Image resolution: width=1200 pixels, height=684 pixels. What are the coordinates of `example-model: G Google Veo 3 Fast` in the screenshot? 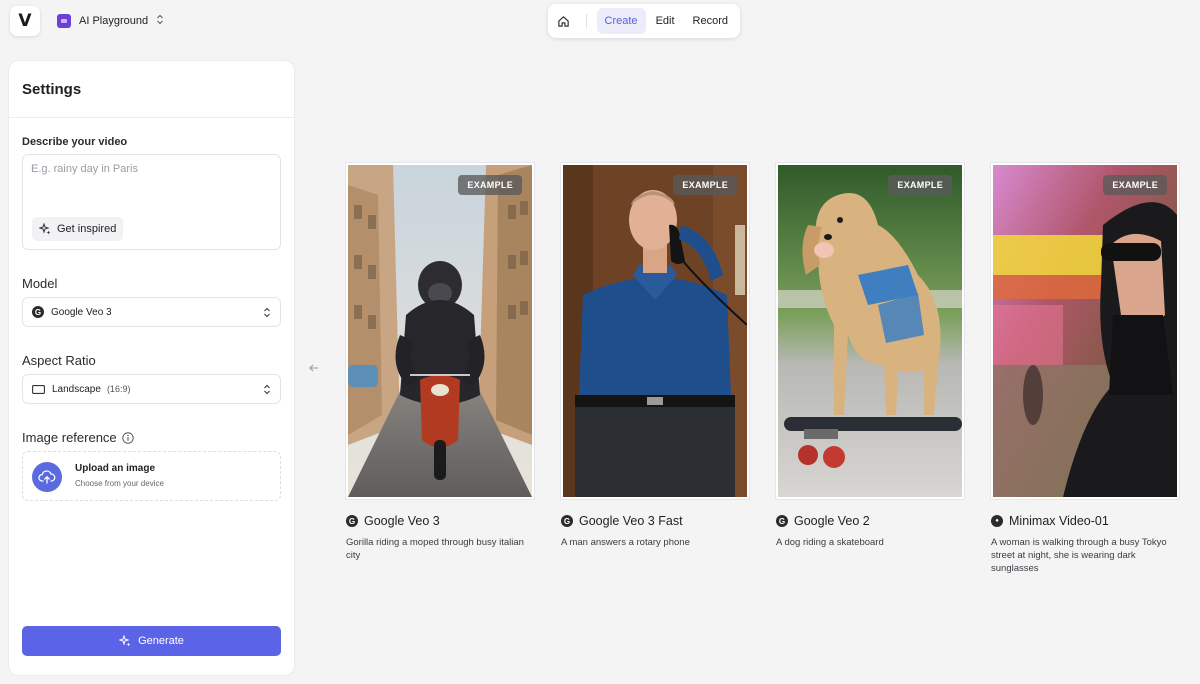 It's located at (655, 521).